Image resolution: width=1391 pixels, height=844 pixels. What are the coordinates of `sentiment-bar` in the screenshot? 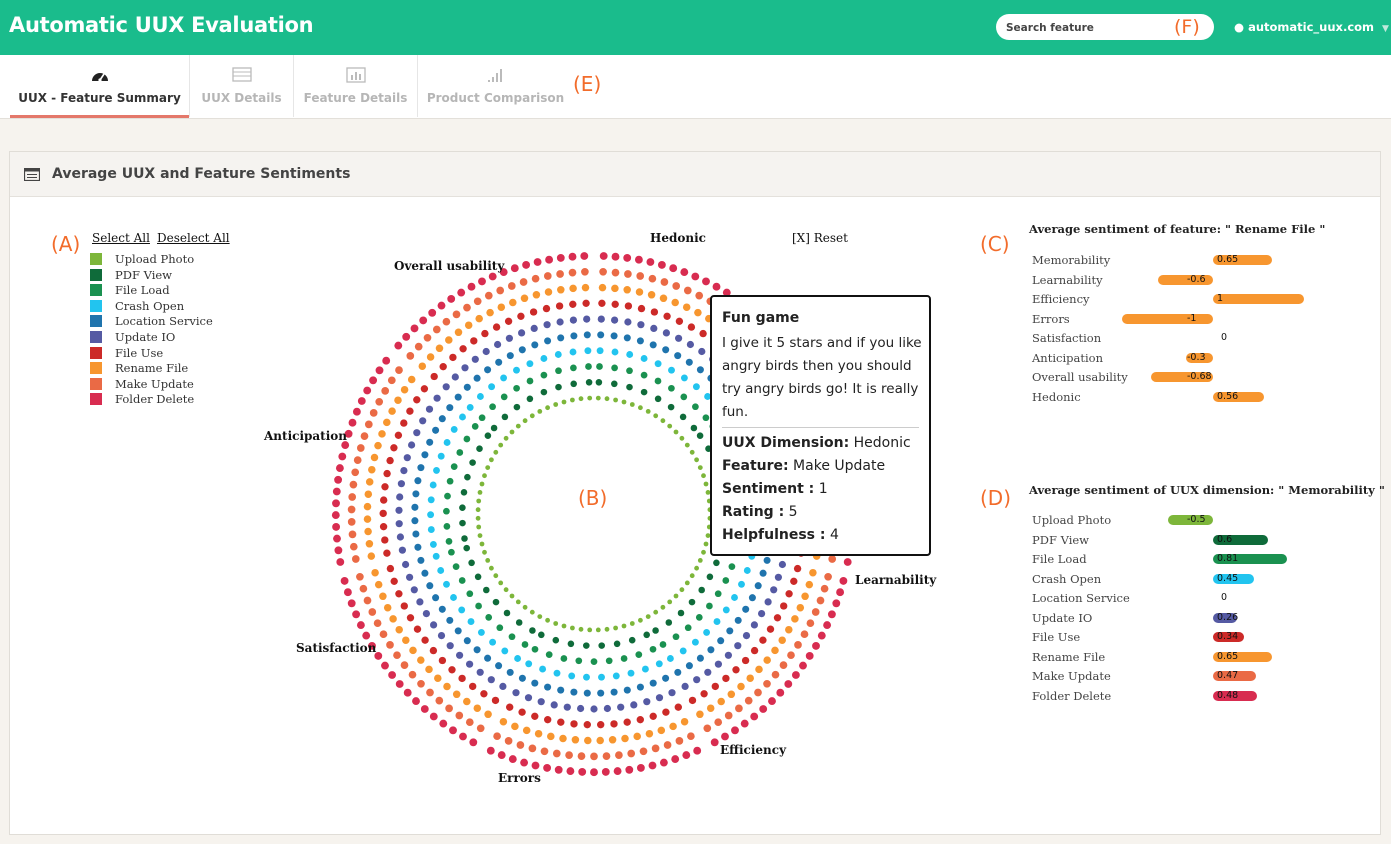 It's located at (1258, 299).